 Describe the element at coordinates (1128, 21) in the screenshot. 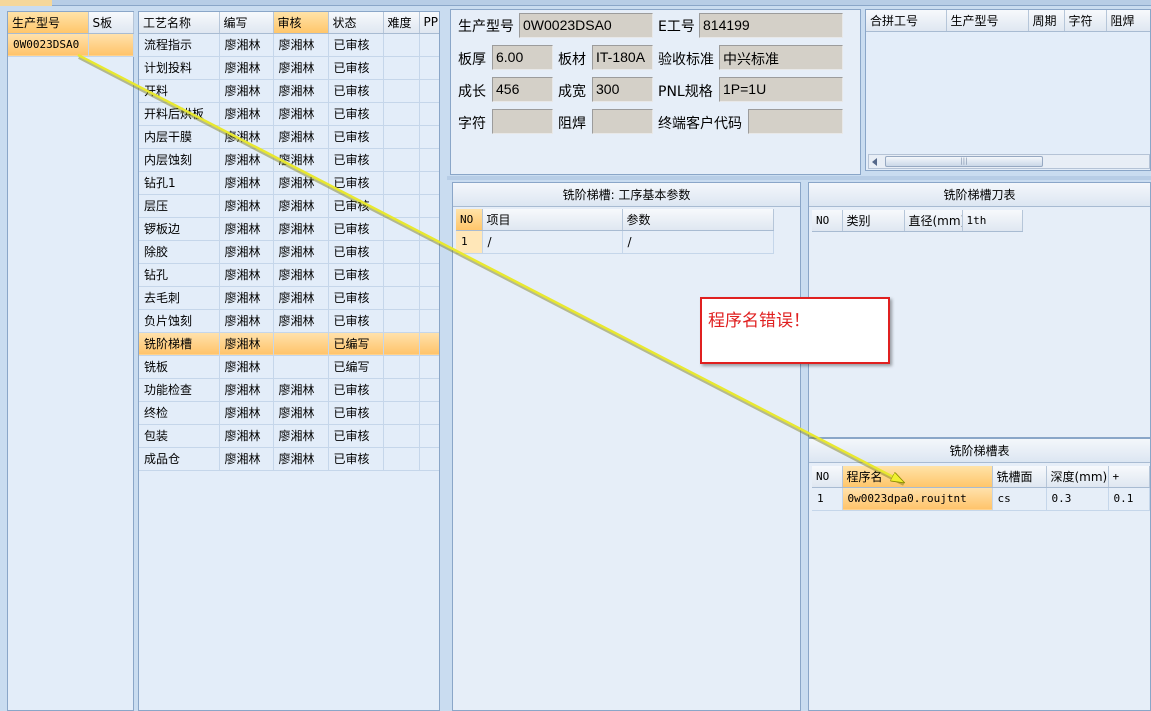

I see `col-header-mask: 阻焊` at that location.